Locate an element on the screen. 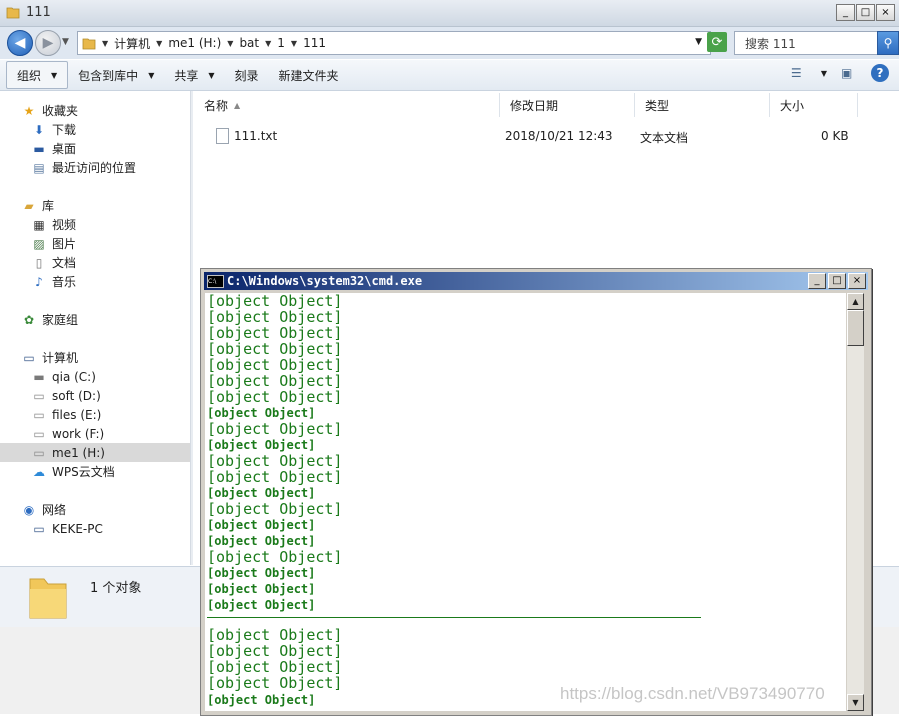  organize-button: 组织 ▼ is located at coordinates (37, 75).